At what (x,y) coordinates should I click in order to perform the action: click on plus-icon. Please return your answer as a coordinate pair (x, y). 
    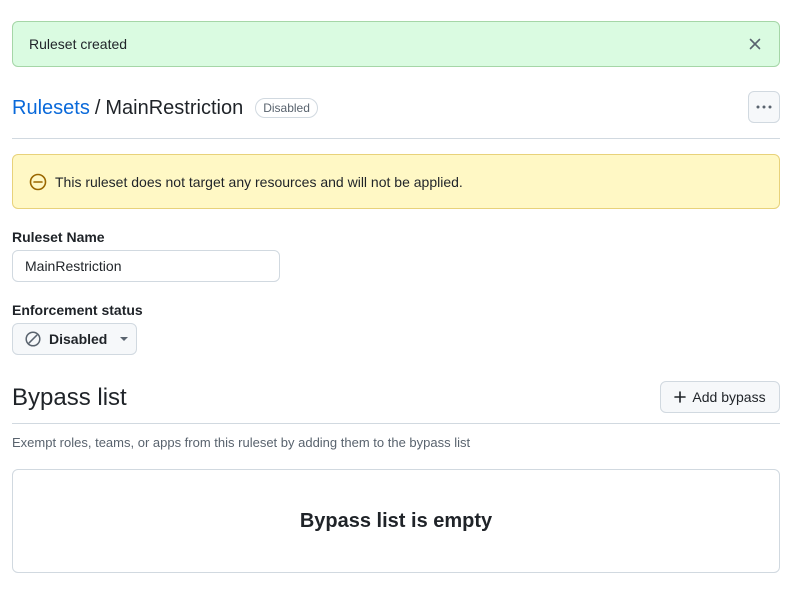
    Looking at the image, I should click on (680, 397).